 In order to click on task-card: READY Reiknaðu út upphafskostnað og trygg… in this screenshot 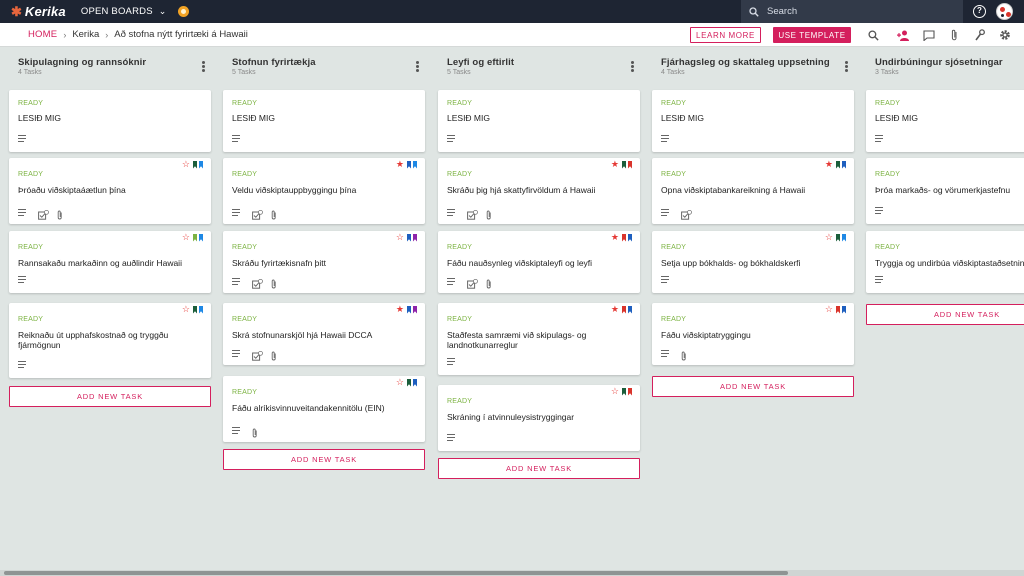, I will do `click(110, 340)`.